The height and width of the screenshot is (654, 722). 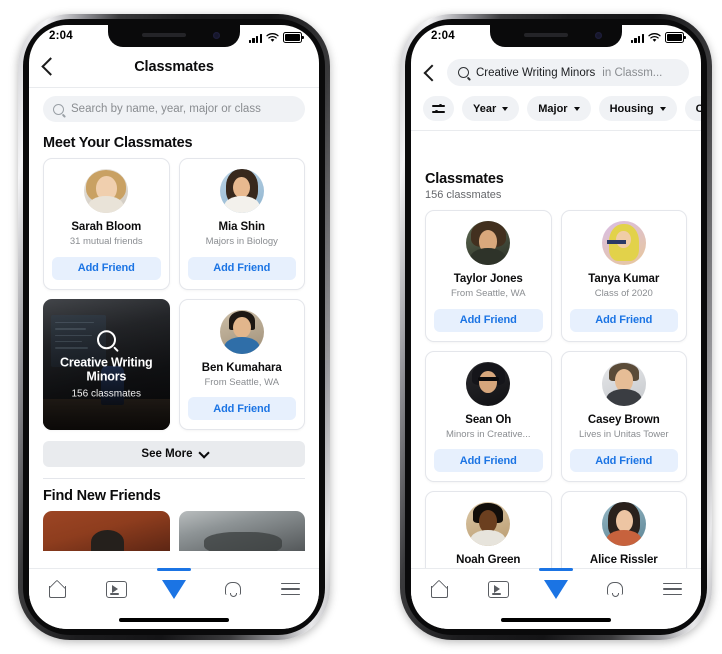 I want to click on video-play-icon, so click(x=116, y=589).